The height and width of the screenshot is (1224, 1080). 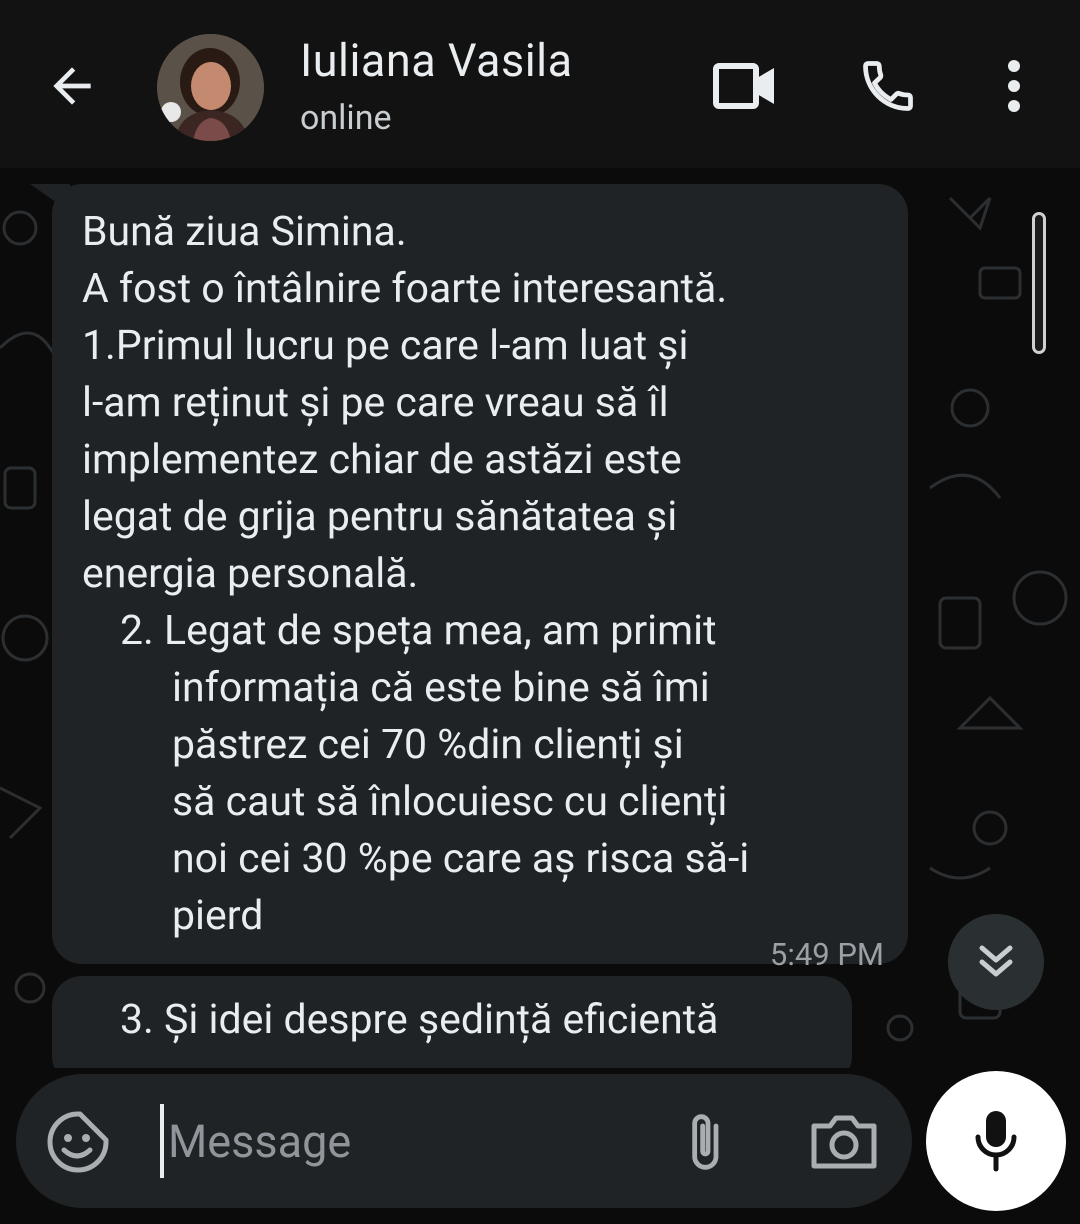 I want to click on message-line: implementez chiar de astăzi este, so click(x=382, y=460).